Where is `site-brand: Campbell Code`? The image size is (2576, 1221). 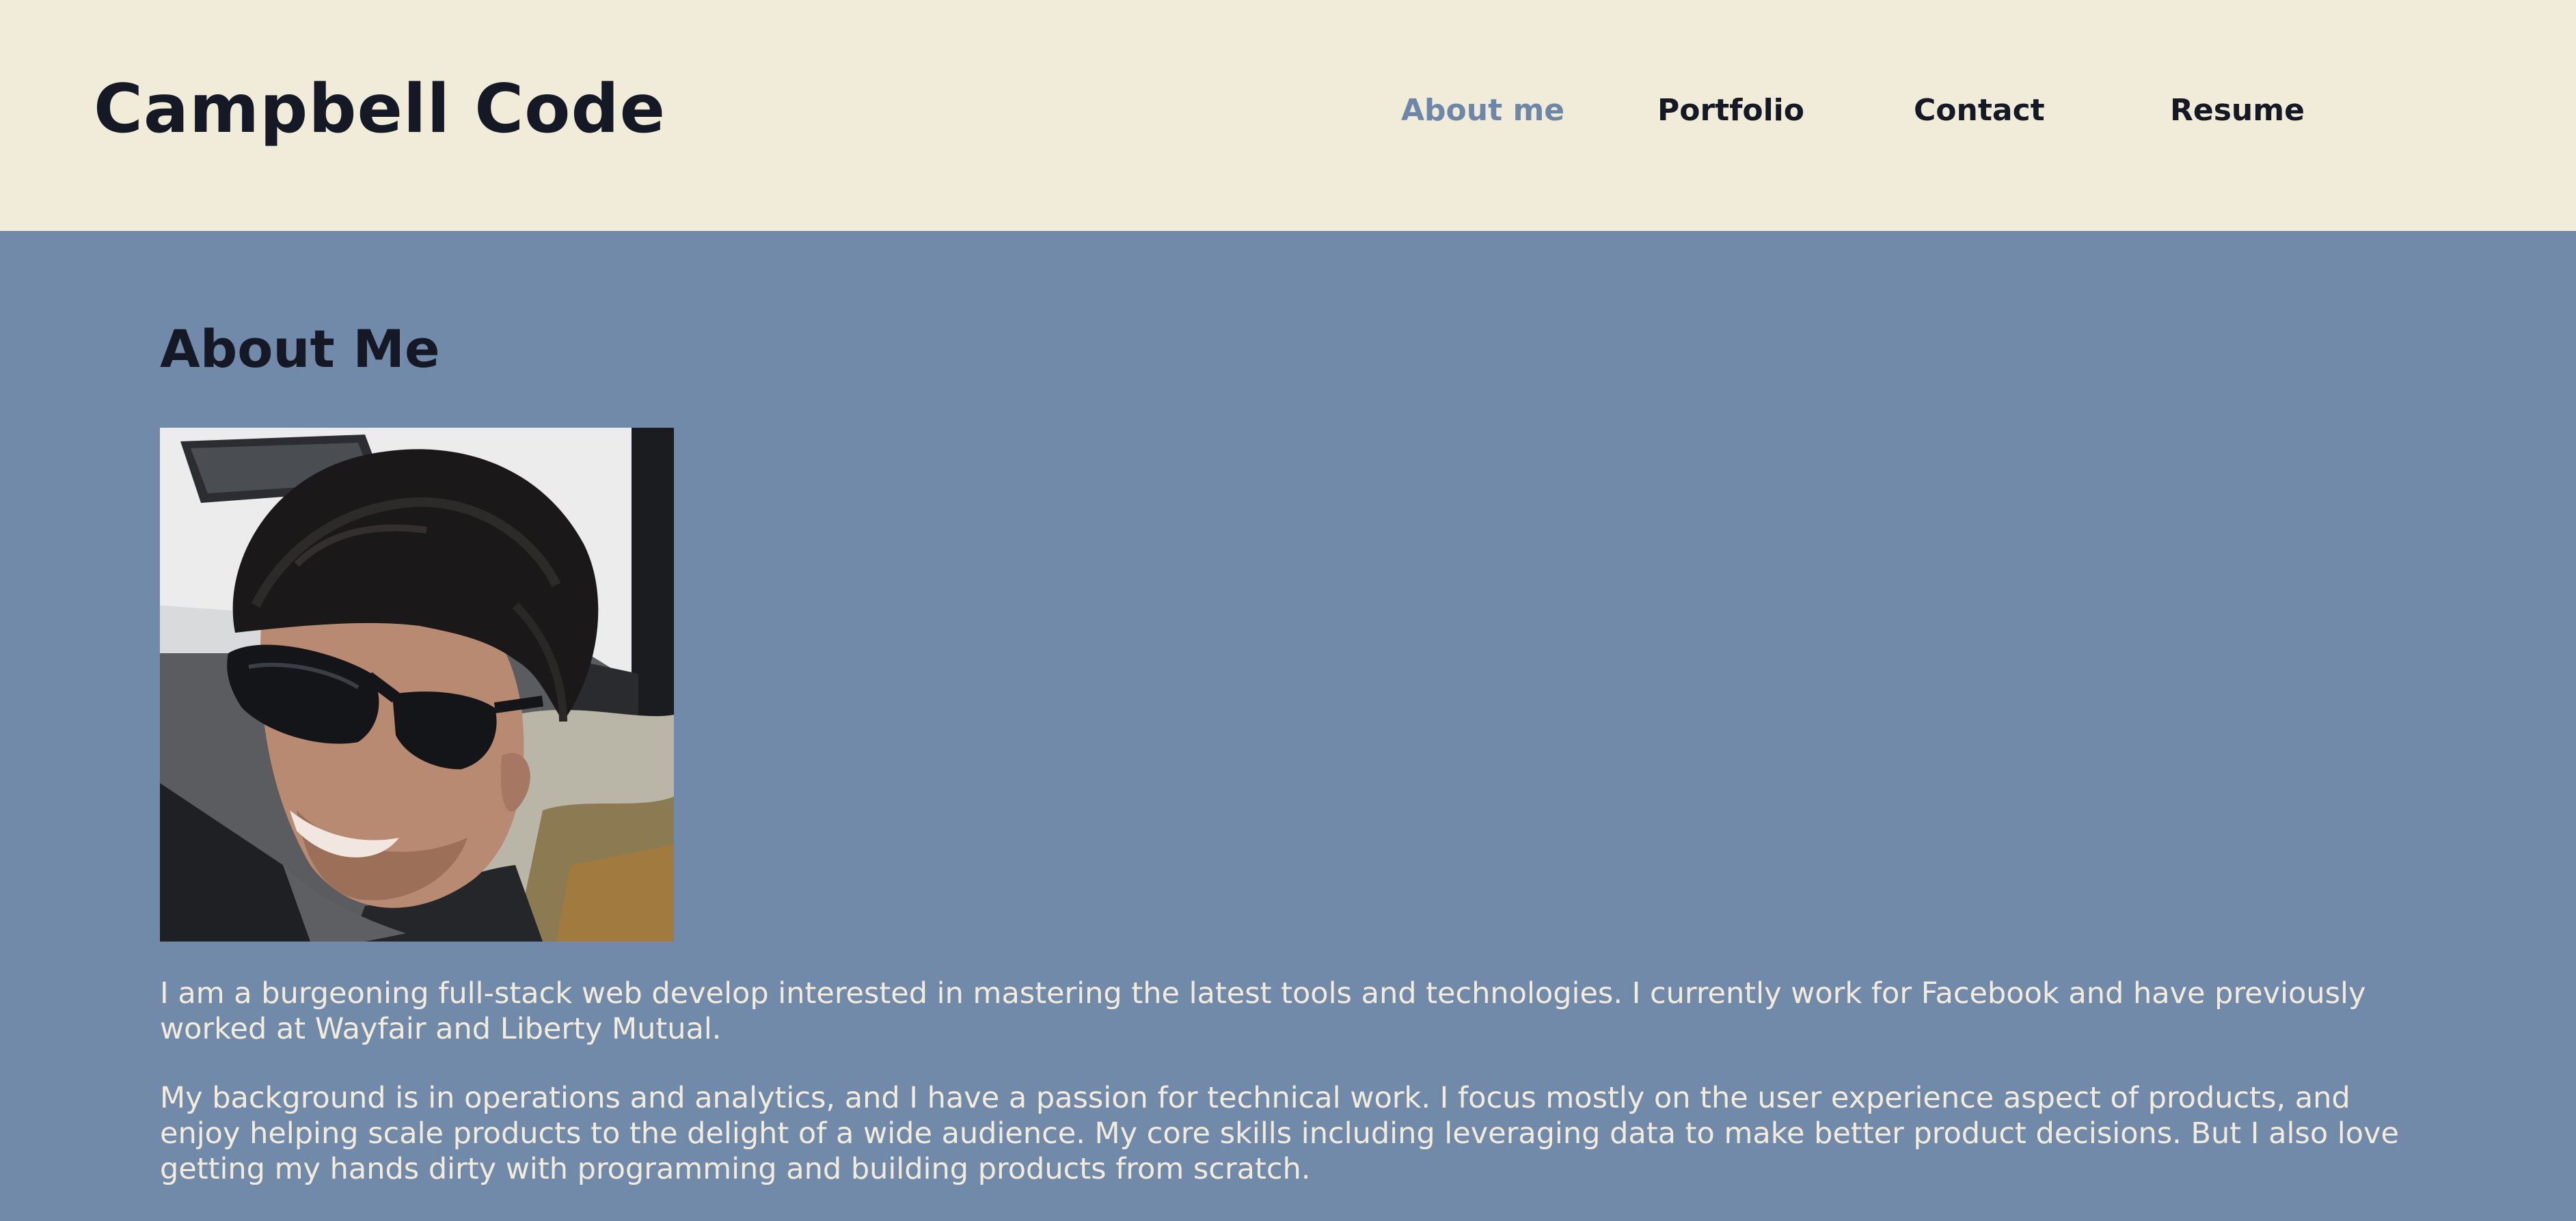
site-brand: Campbell Code is located at coordinates (380, 110).